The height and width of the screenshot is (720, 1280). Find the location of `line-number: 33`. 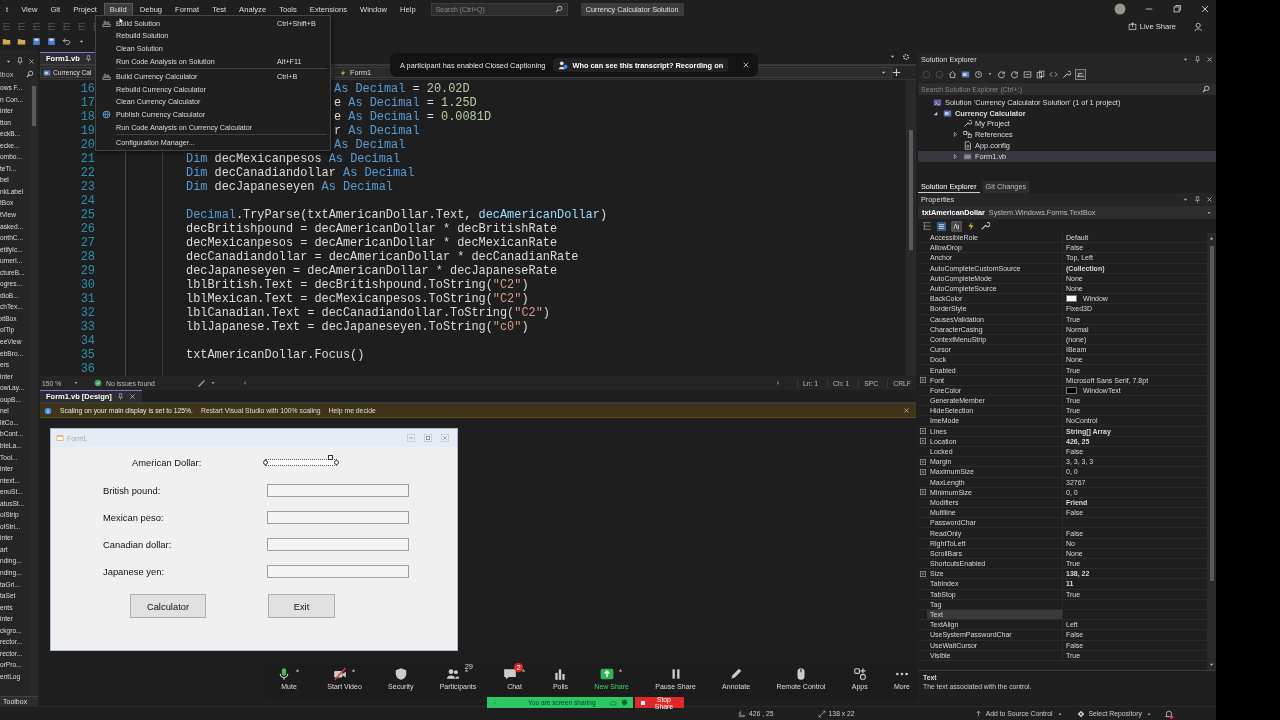

line-number: 33 is located at coordinates (87, 327).